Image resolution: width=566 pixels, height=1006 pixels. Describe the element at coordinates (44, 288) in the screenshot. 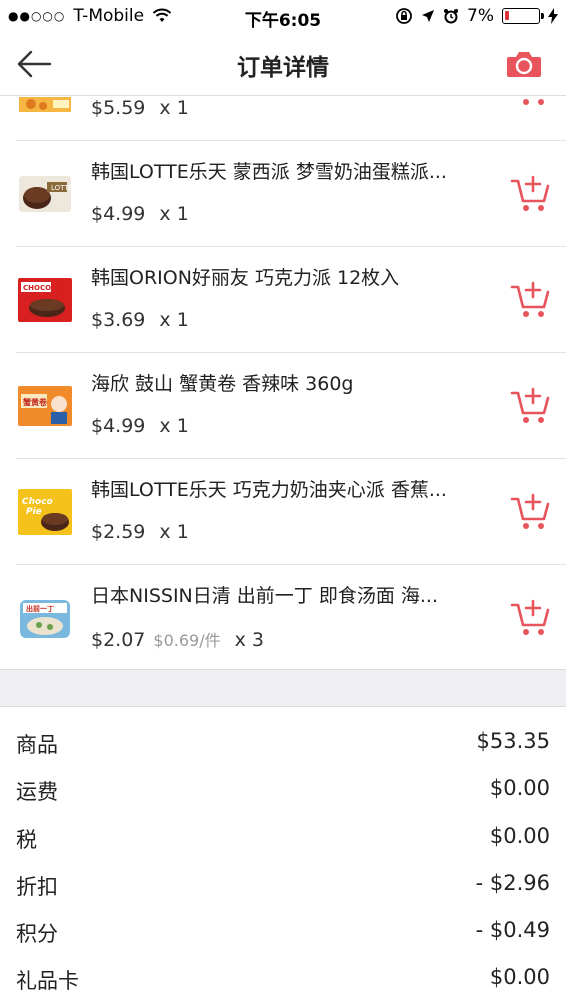

I see `svg-text: CHOCO PIE` at that location.